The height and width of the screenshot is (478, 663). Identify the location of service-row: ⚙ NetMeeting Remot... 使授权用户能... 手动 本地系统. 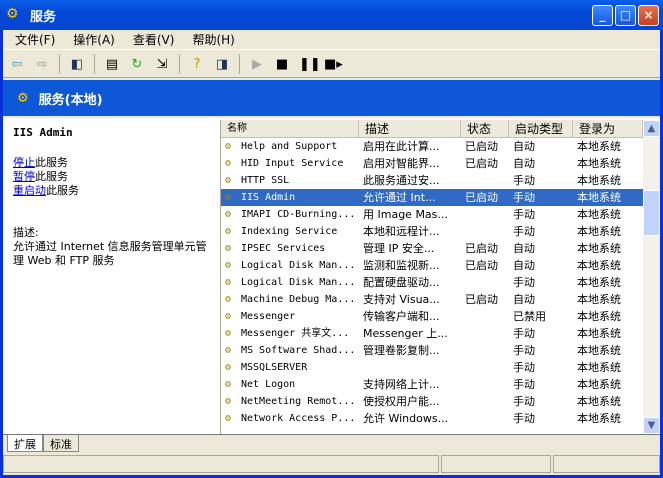
(440, 401).